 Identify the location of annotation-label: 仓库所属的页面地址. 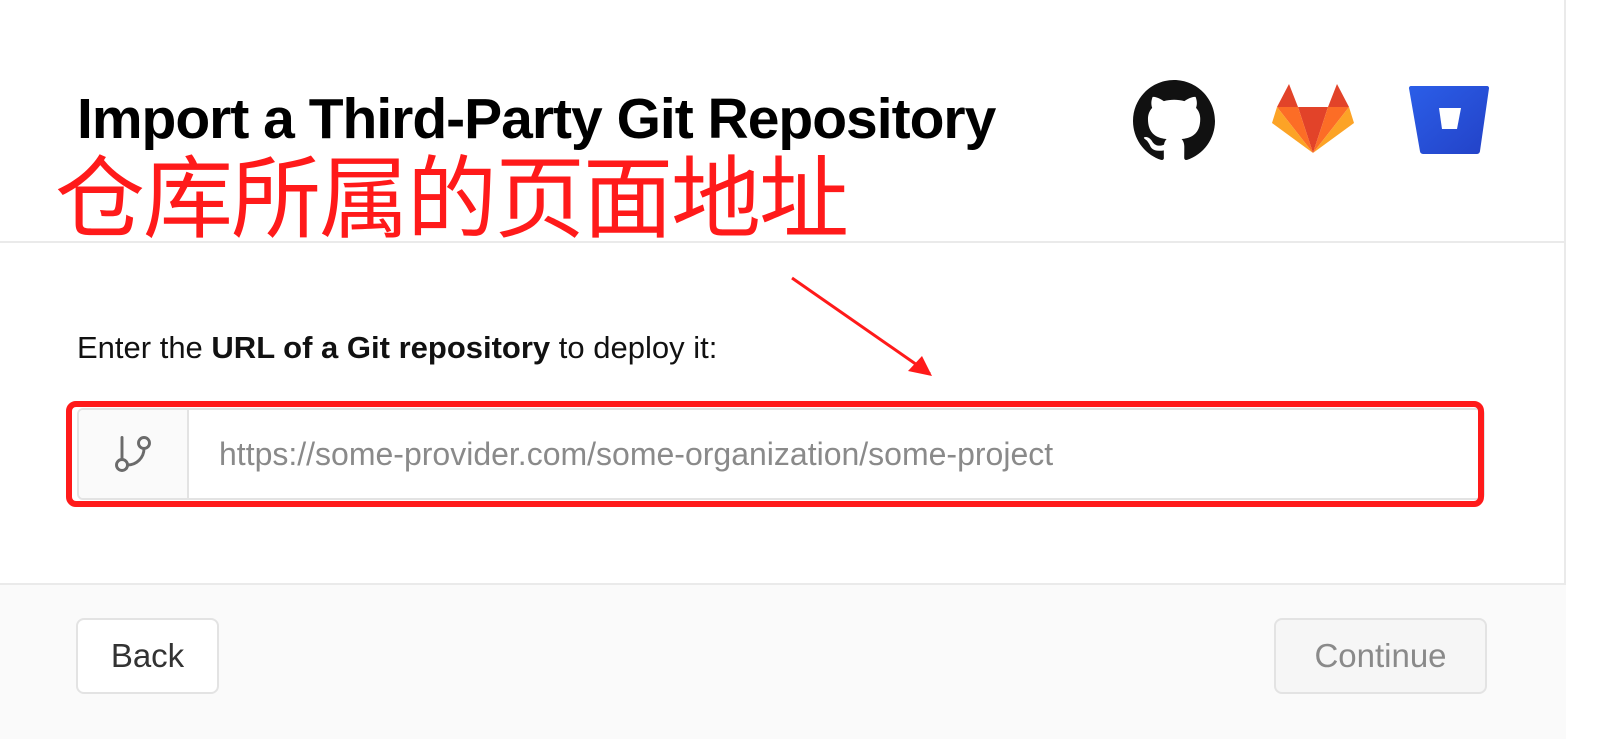
(452, 199).